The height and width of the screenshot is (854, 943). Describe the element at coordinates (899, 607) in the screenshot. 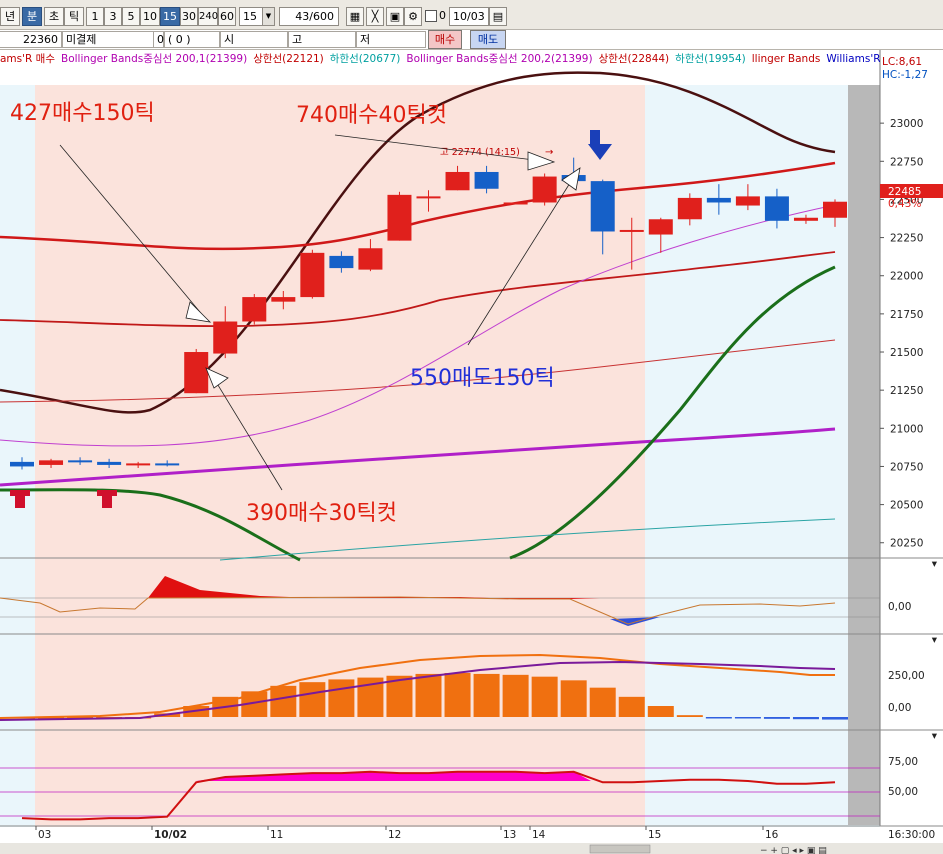

I see `osc1-tick-0: 0,00` at that location.